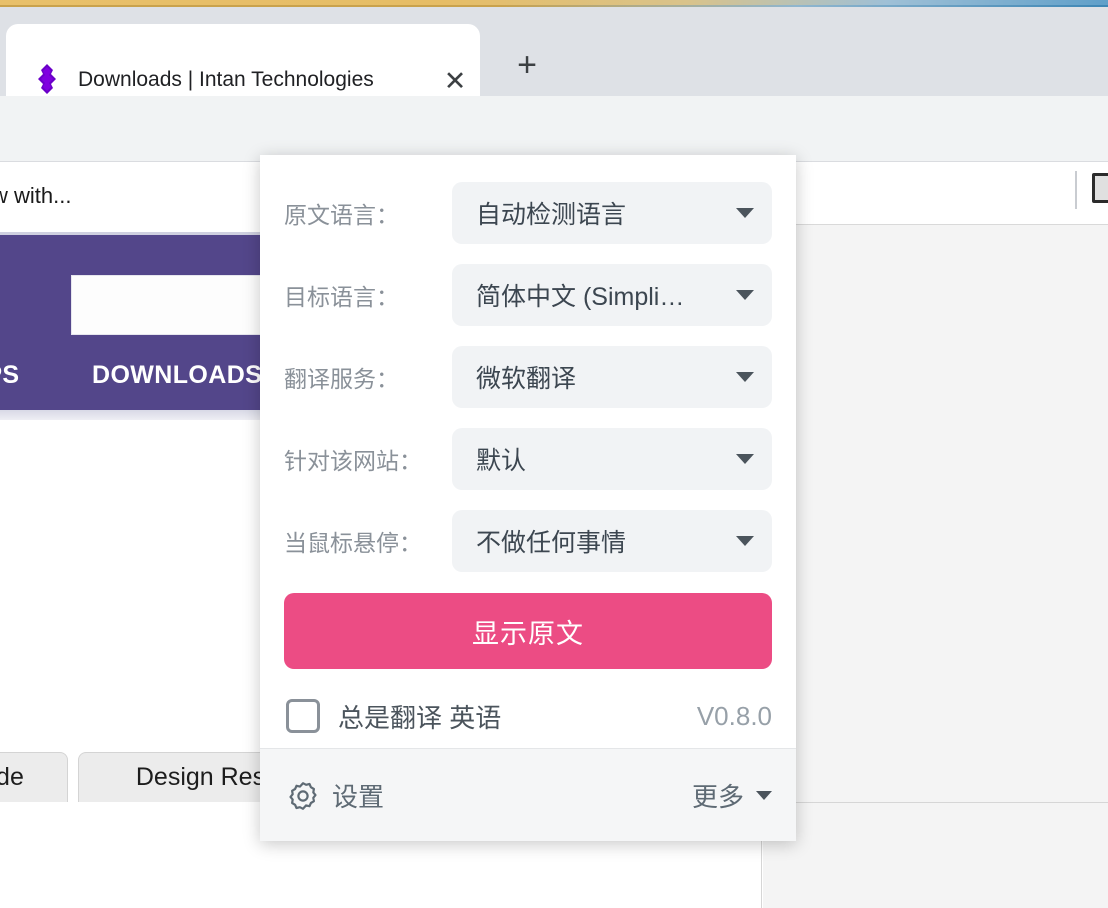 This screenshot has height=908, width=1108. Describe the element at coordinates (341, 297) in the screenshot. I see `target-language-label: 目标语言：` at that location.